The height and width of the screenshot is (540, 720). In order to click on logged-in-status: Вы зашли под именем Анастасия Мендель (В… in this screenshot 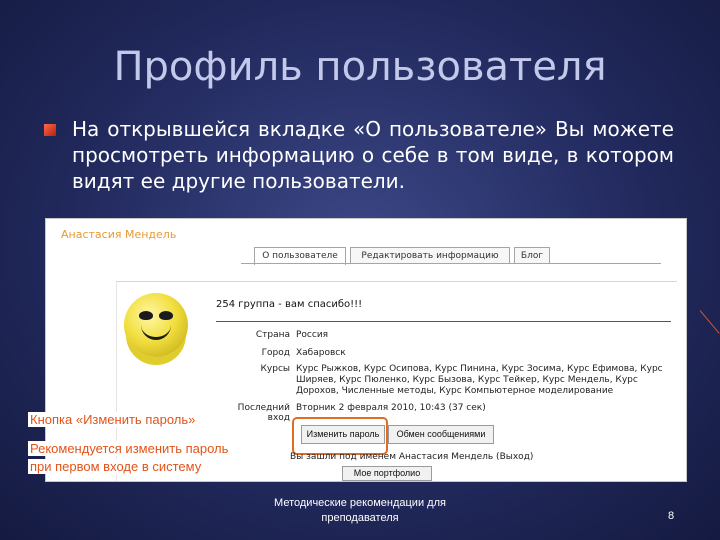, I will do `click(412, 457)`.